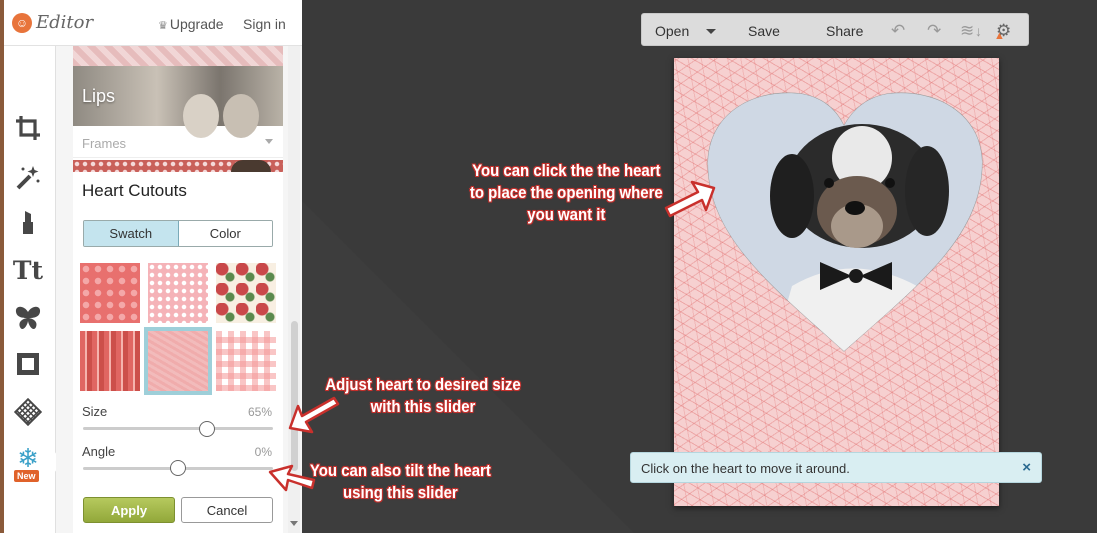 This screenshot has height=533, width=1097. I want to click on annotation-arrow-size, so click(314, 415).